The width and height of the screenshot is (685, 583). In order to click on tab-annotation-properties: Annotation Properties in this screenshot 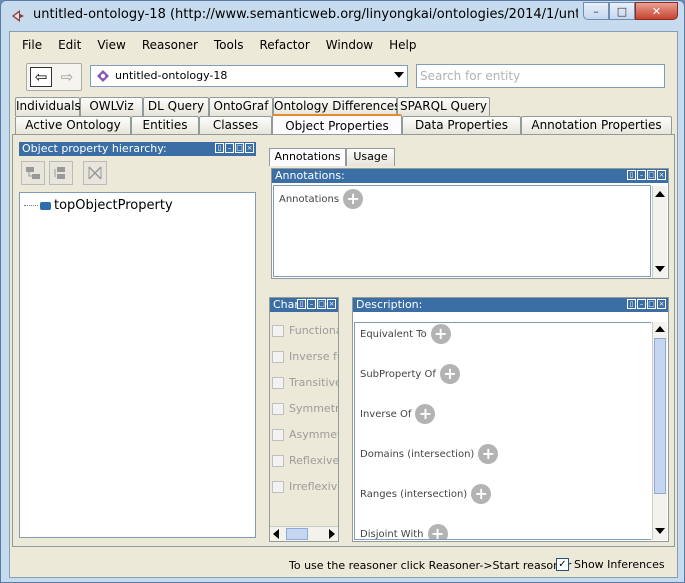, I will do `click(596, 125)`.